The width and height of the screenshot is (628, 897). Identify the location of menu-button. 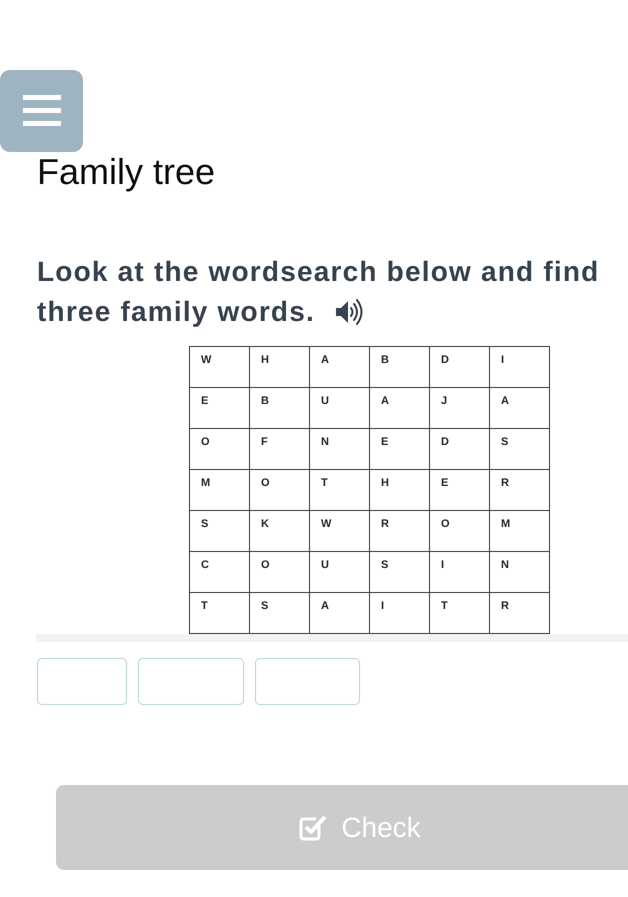
(41, 111).